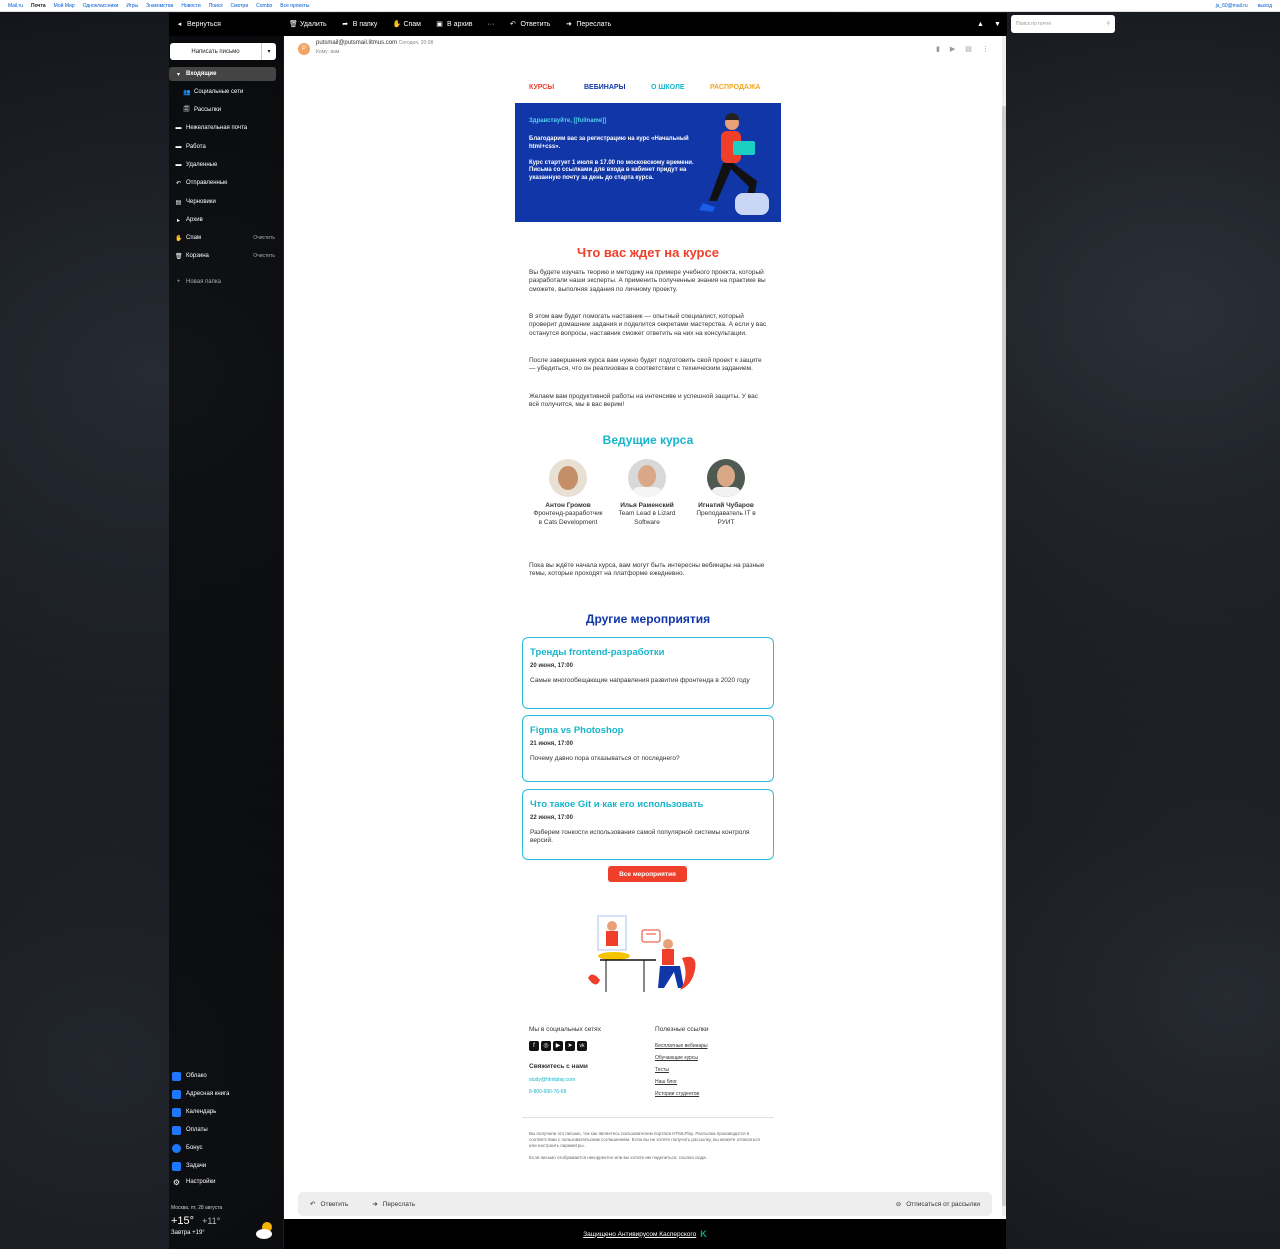  I want to click on nav-link-about: О ШКОЛЕ, so click(668, 87).